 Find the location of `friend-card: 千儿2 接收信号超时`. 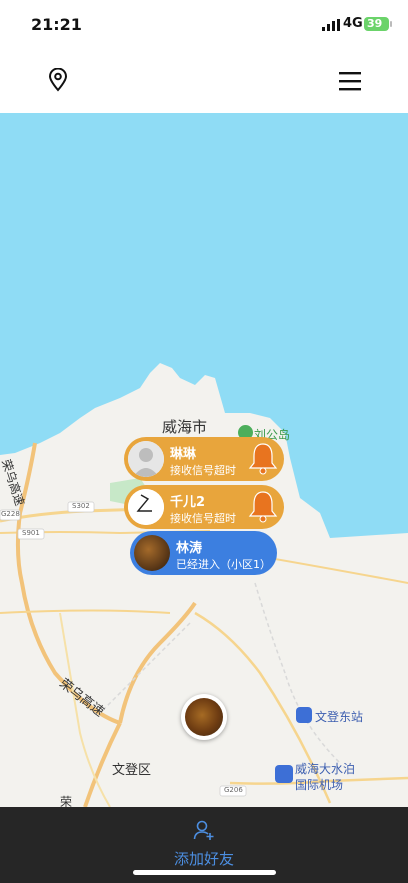

friend-card: 千儿2 接收信号超时 is located at coordinates (204, 507).